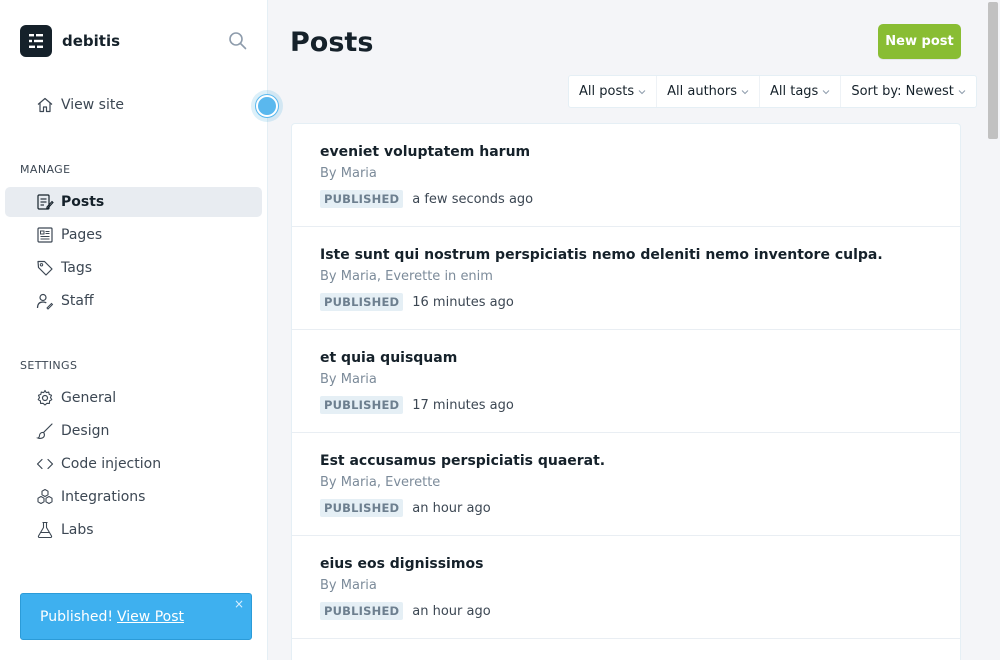  What do you see at coordinates (45, 202) in the screenshot?
I see `posts-icon` at bounding box center [45, 202].